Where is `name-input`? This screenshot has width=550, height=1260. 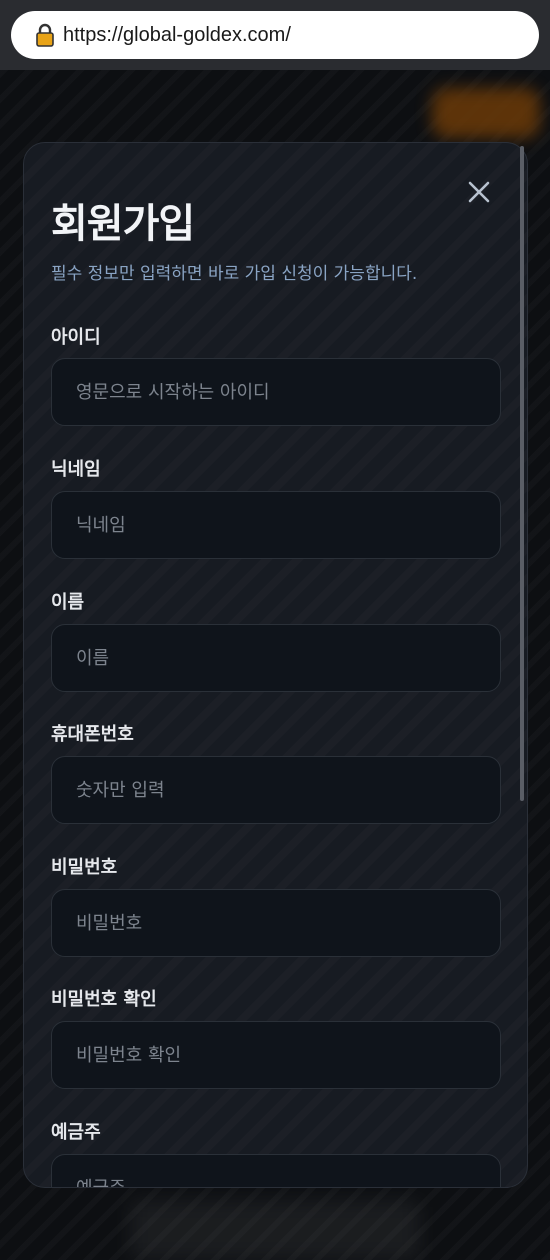
name-input is located at coordinates (276, 658).